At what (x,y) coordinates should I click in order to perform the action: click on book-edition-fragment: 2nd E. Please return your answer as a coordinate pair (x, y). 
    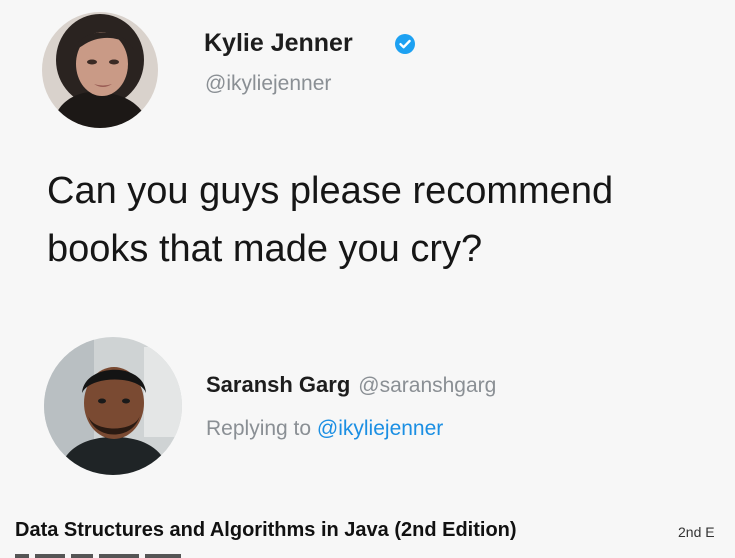
    Looking at the image, I should click on (696, 532).